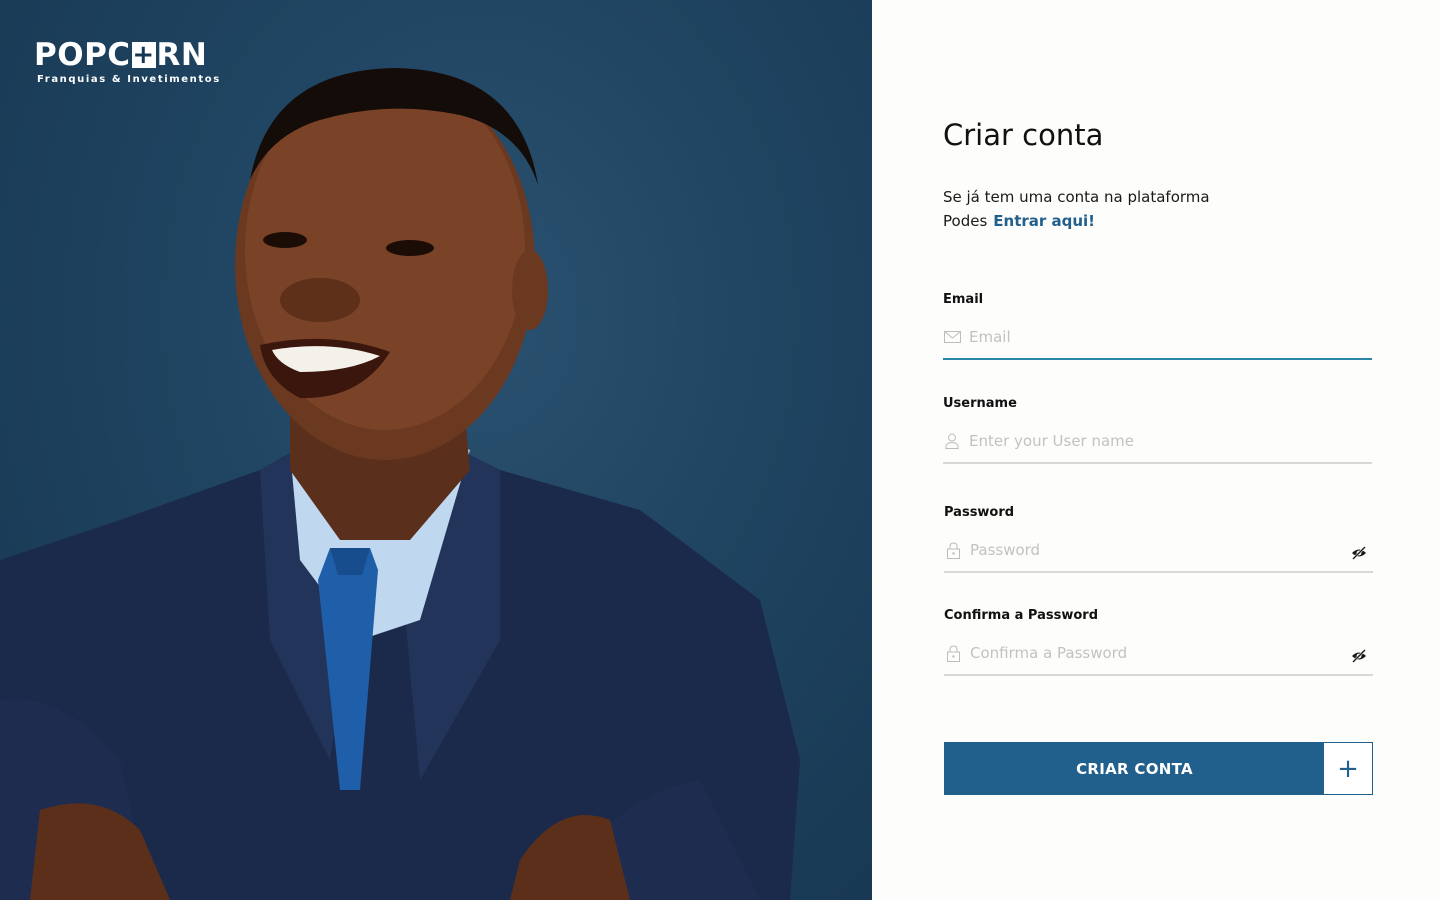 This screenshot has height=900, width=1440. Describe the element at coordinates (1076, 197) in the screenshot. I see `intro-line: Se já tem uma conta na plataforma` at that location.